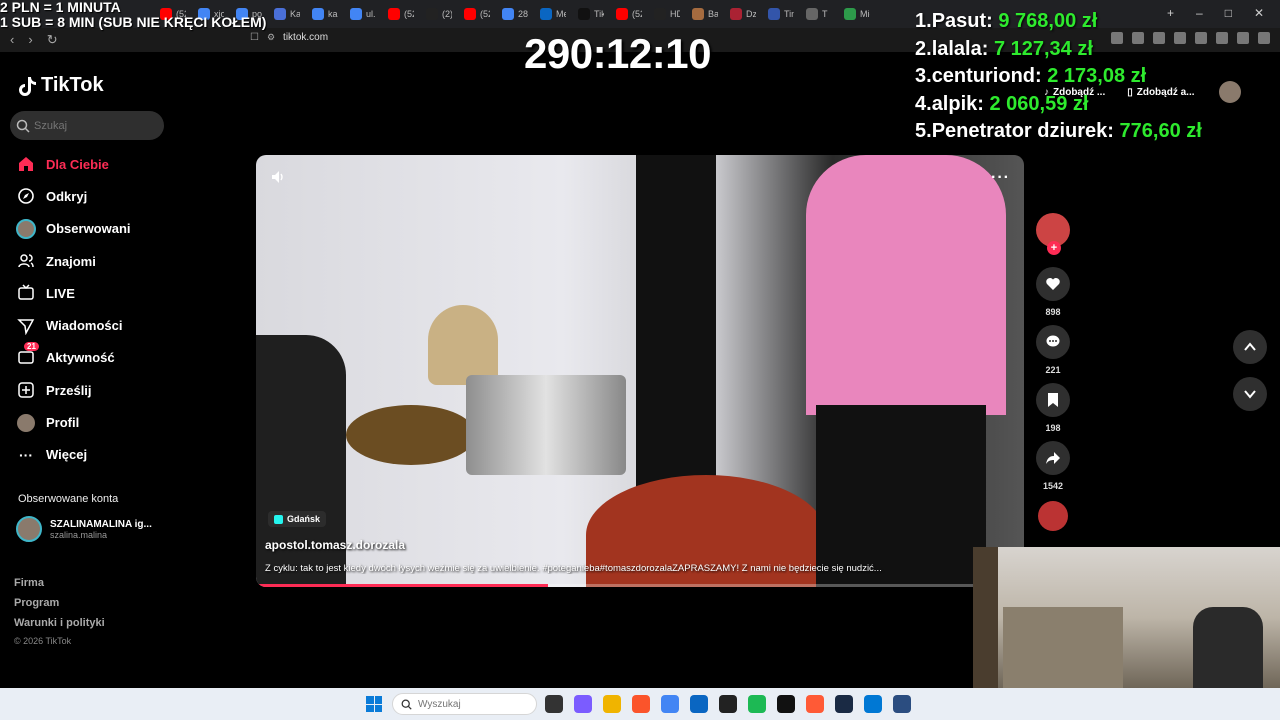 This screenshot has width=1280, height=720. I want to click on follow-plus-icon: +, so click(1054, 248).